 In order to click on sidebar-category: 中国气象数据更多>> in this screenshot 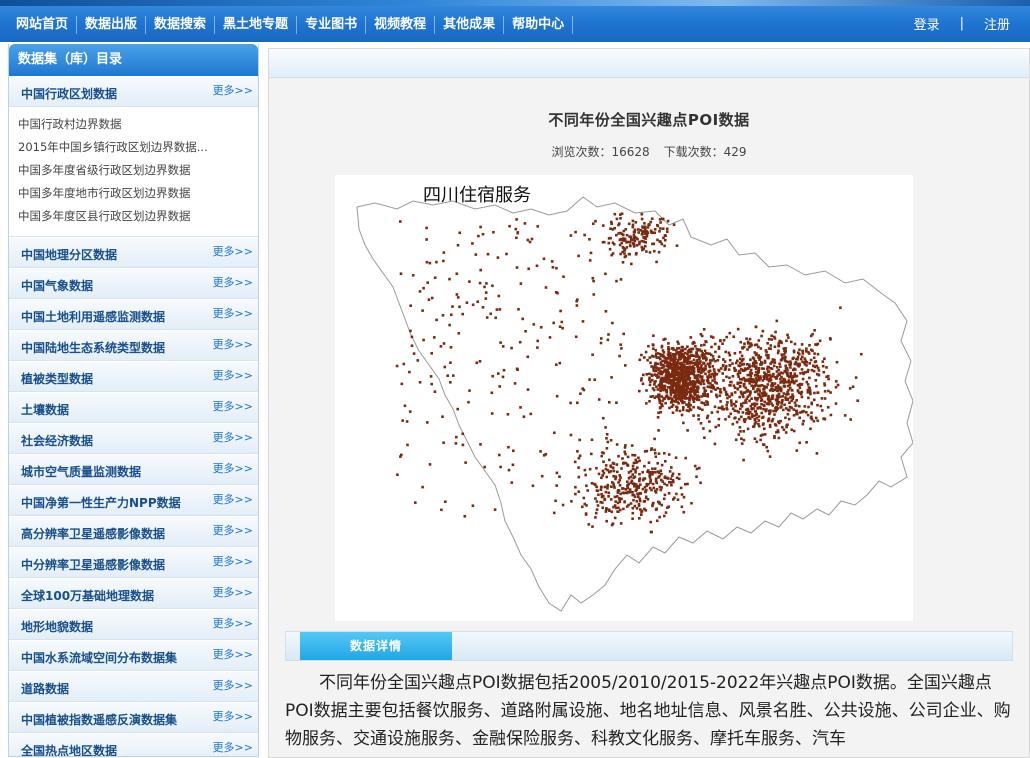, I will do `click(133, 283)`.